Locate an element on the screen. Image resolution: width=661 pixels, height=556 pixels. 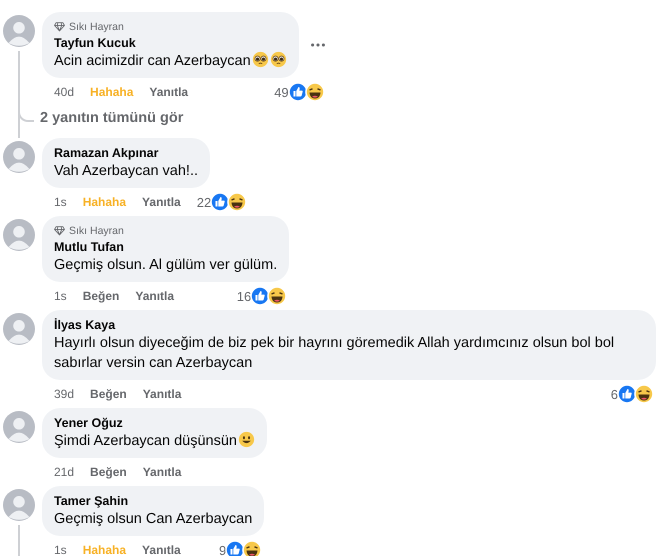
comment-text: Geçmiş olsun Can Azerbaycan is located at coordinates (153, 519).